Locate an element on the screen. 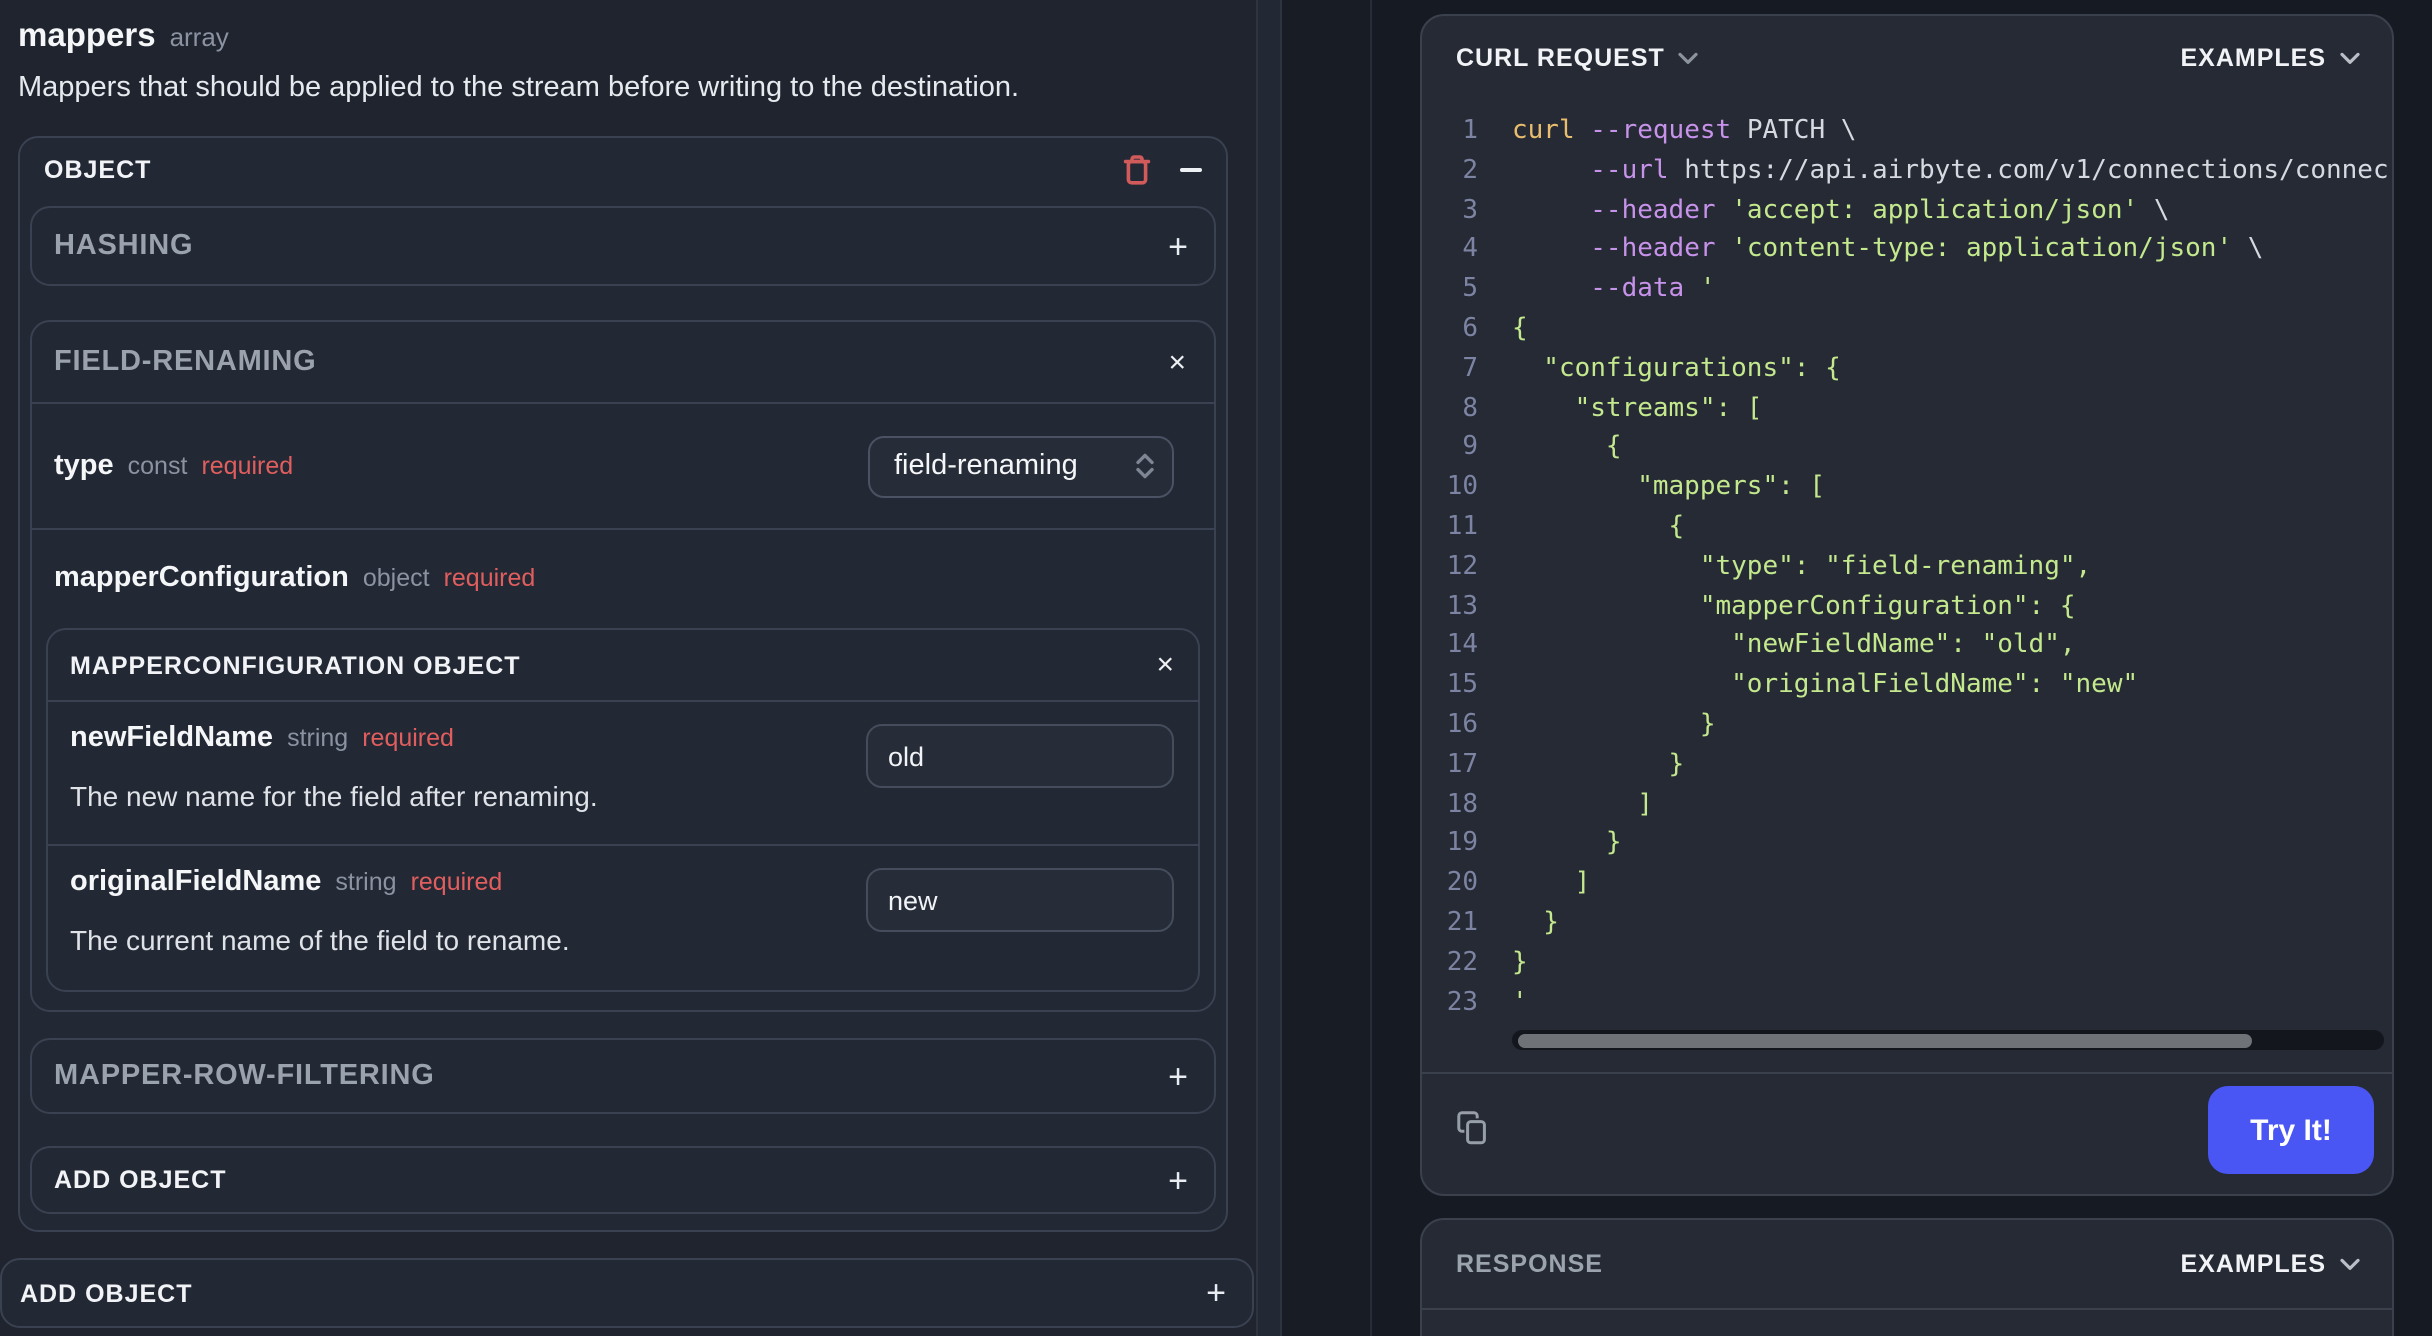  code-line: 3 --header 'accept: application/json' \ is located at coordinates (1906, 211).